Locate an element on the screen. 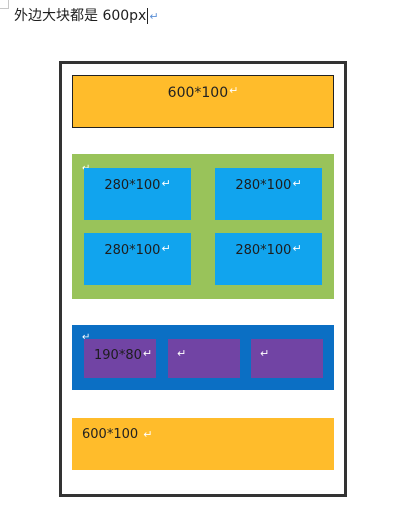  page-corner-mark is located at coordinates (4, 4).